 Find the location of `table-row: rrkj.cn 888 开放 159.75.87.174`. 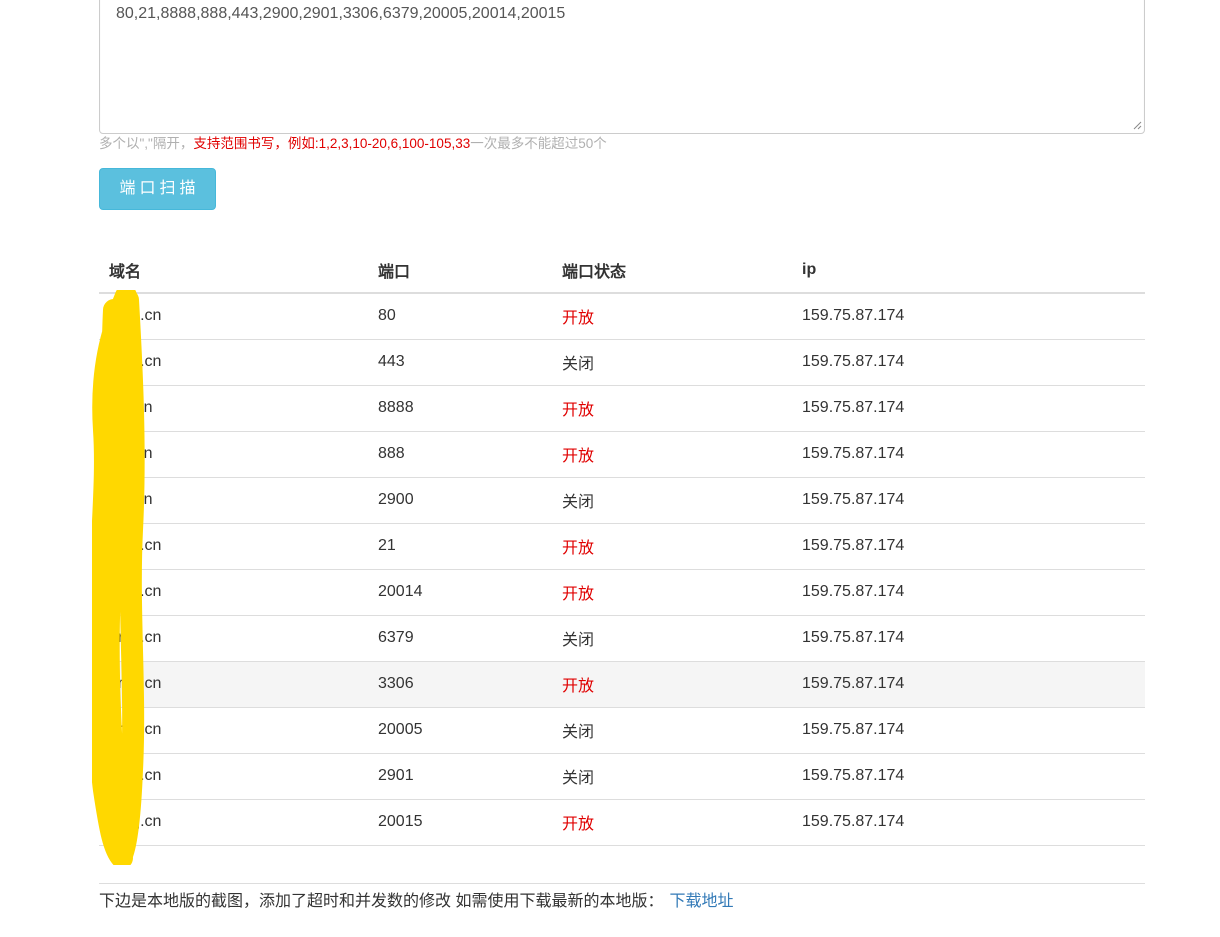

table-row: rrkj.cn 888 开放 159.75.87.174 is located at coordinates (622, 454).